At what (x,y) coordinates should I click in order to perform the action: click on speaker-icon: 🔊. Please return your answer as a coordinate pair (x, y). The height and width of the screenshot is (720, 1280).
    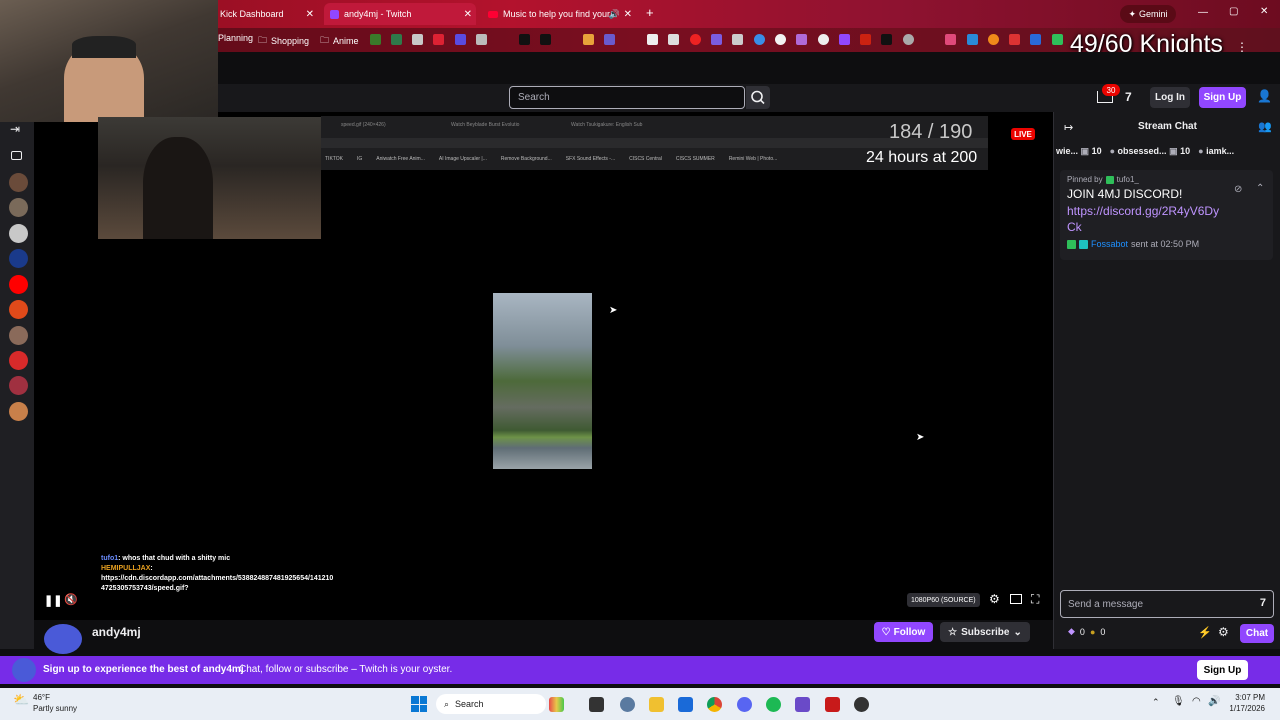
    Looking at the image, I should click on (614, 14).